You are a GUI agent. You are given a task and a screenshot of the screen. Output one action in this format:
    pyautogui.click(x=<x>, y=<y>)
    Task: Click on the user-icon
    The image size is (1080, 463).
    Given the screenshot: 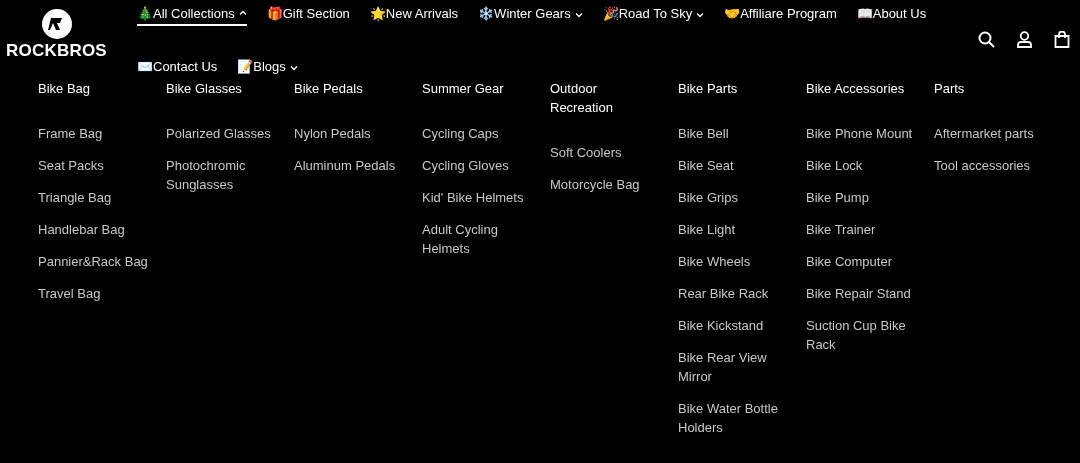 What is the action you would take?
    pyautogui.click(x=1024, y=39)
    